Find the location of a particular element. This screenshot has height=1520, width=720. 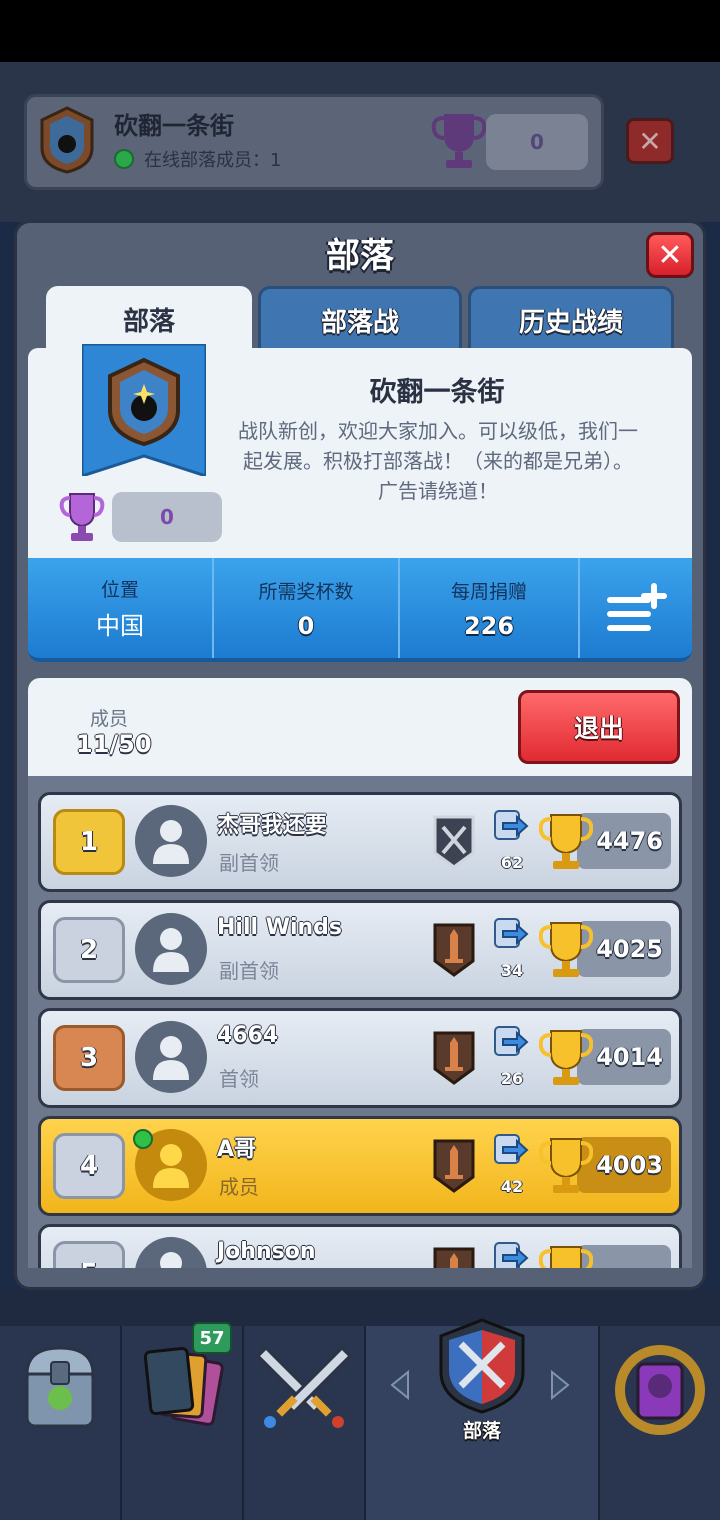

stat-donations-value: 226 is located at coordinates (489, 625).